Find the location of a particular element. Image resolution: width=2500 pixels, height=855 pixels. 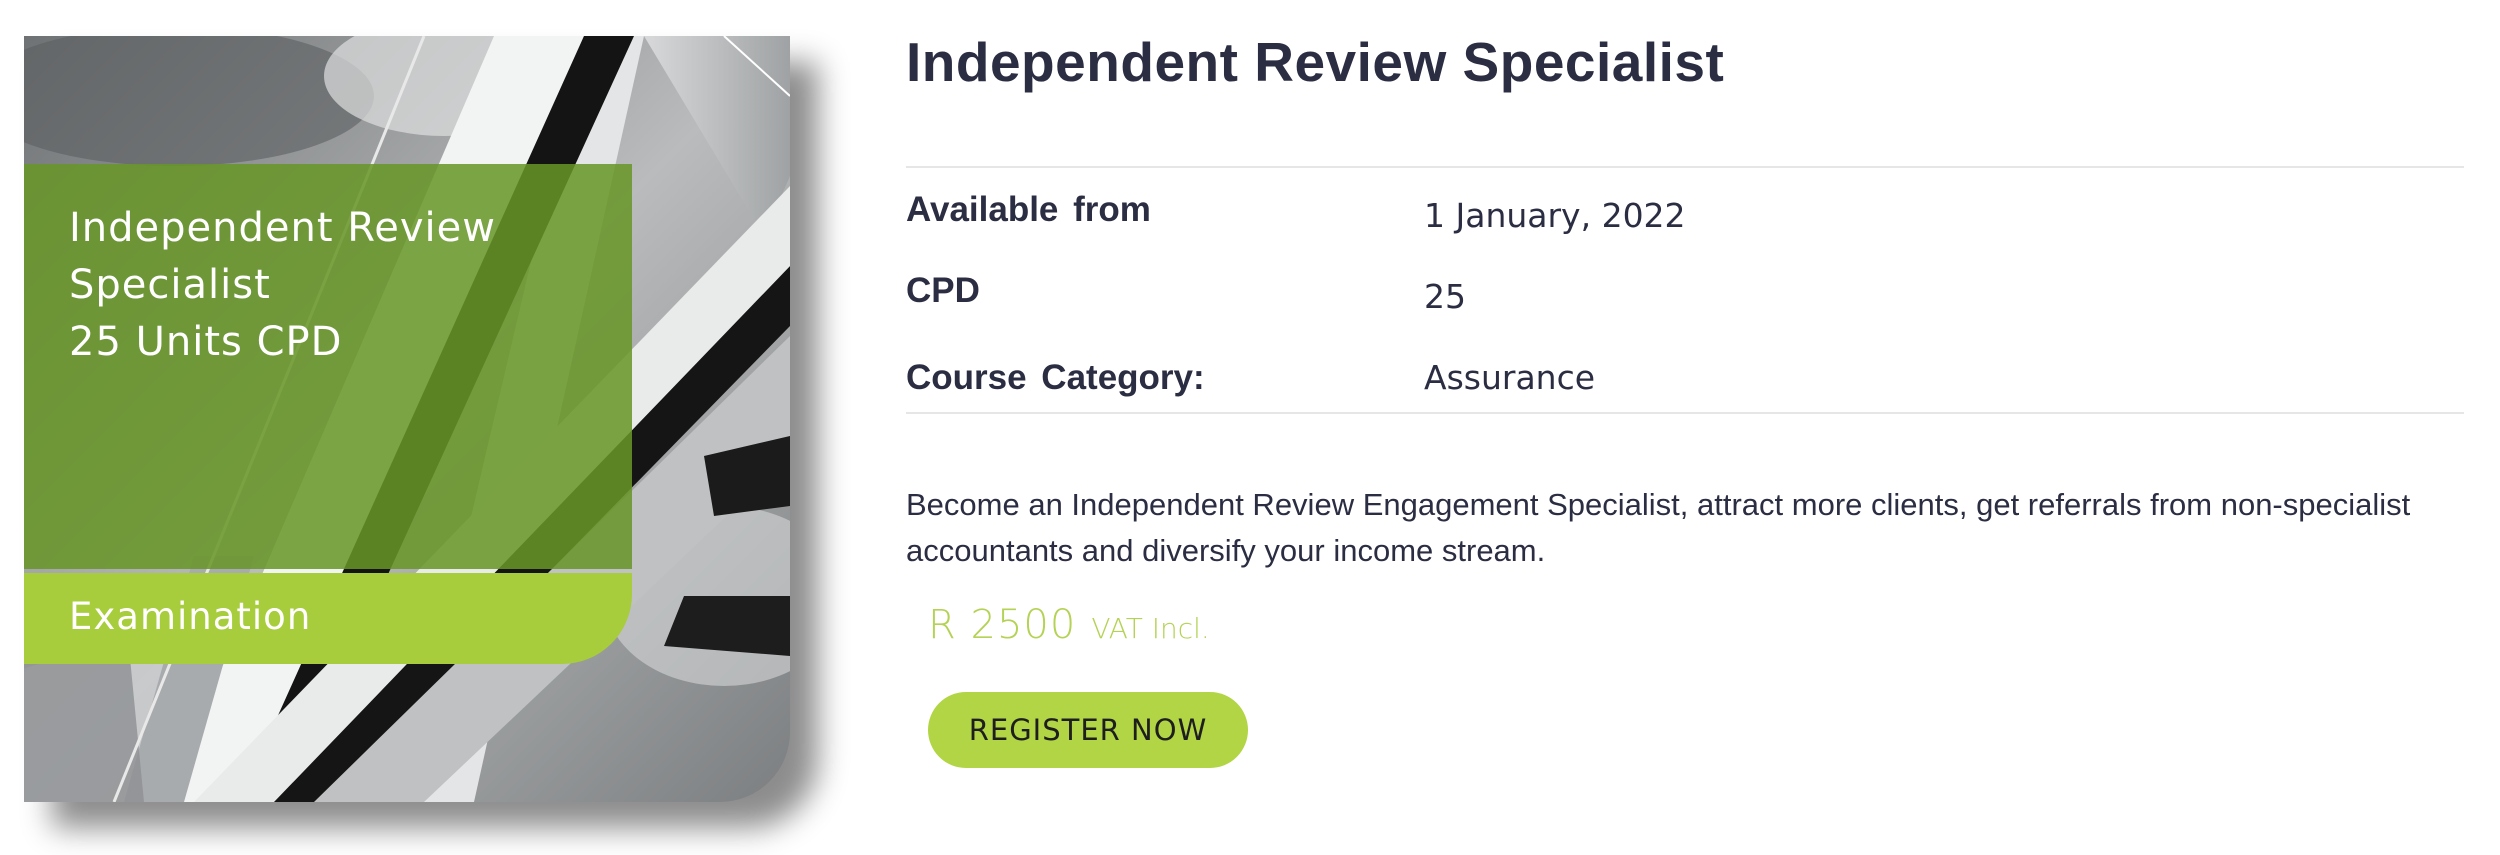

course-category-value: Assurance is located at coordinates (1510, 377).